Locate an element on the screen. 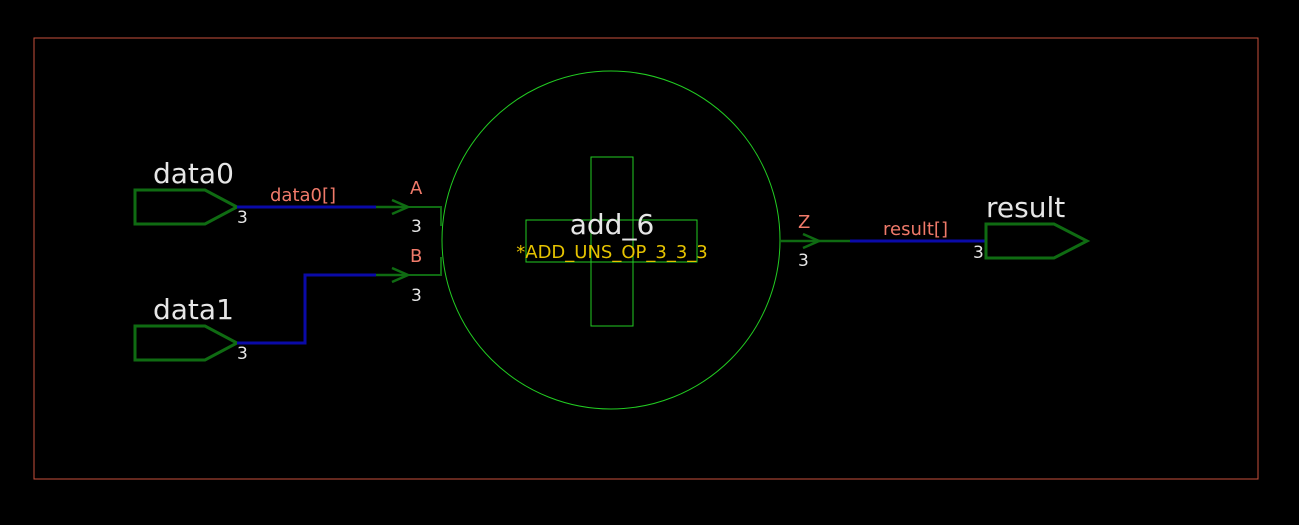 This screenshot has width=1299, height=525. port-result-shape is located at coordinates (1037, 241).